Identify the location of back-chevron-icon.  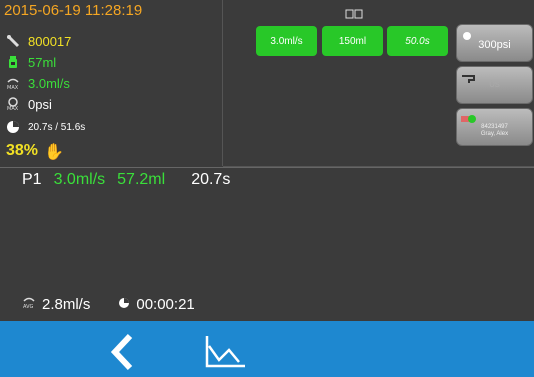
(122, 352).